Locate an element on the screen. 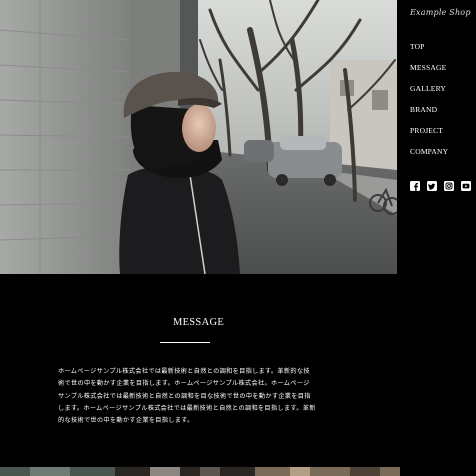 The height and width of the screenshot is (476, 476). nav-item-top: TOP is located at coordinates (429, 50).